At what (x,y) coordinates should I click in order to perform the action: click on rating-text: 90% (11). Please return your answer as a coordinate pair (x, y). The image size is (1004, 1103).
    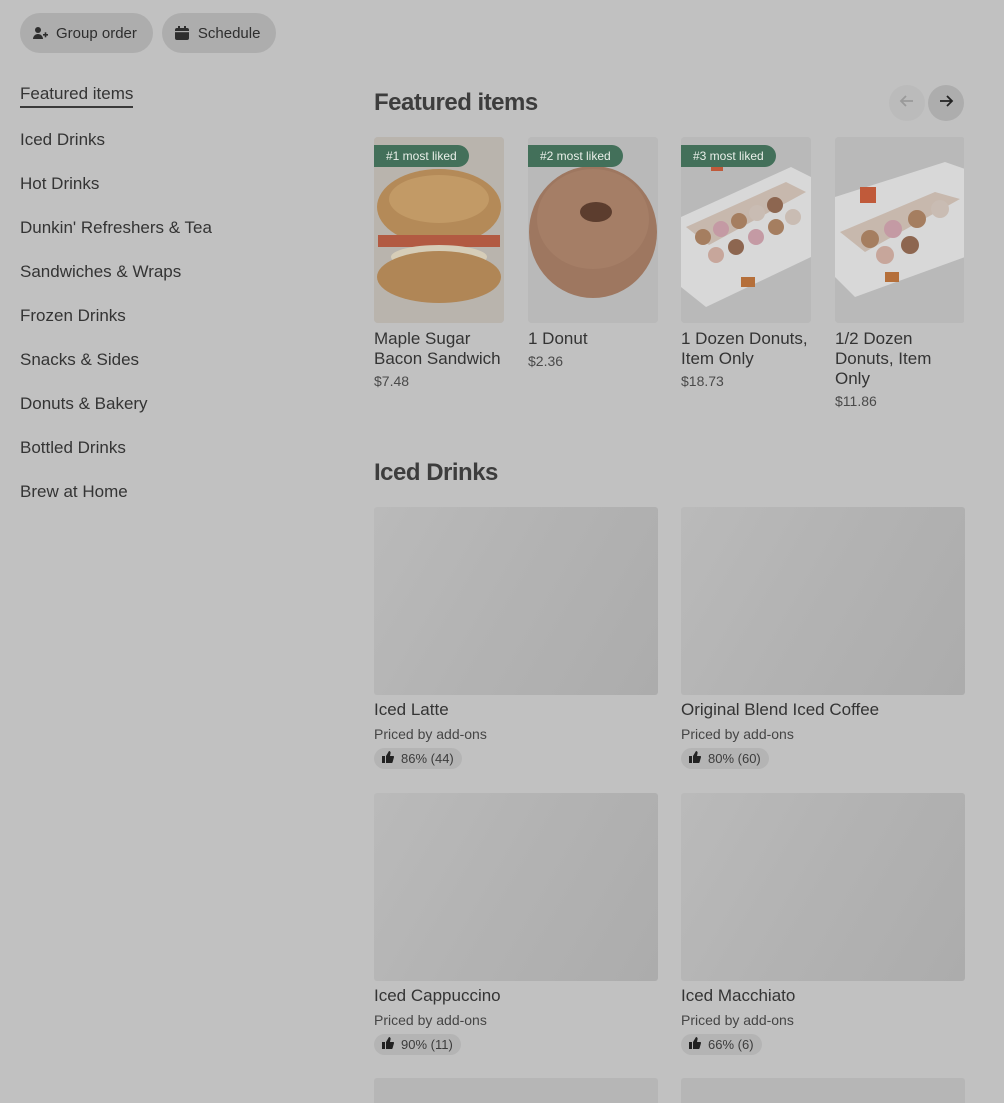
    Looking at the image, I should click on (427, 1044).